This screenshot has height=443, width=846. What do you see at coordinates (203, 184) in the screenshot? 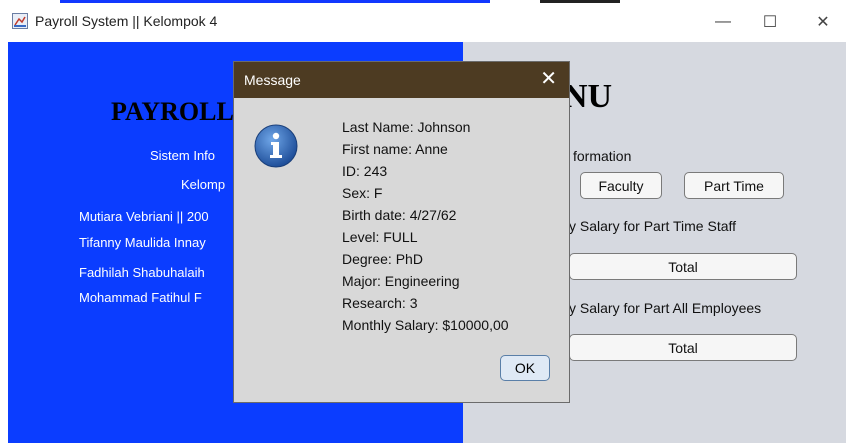
I see `group-label: Kelomp` at bounding box center [203, 184].